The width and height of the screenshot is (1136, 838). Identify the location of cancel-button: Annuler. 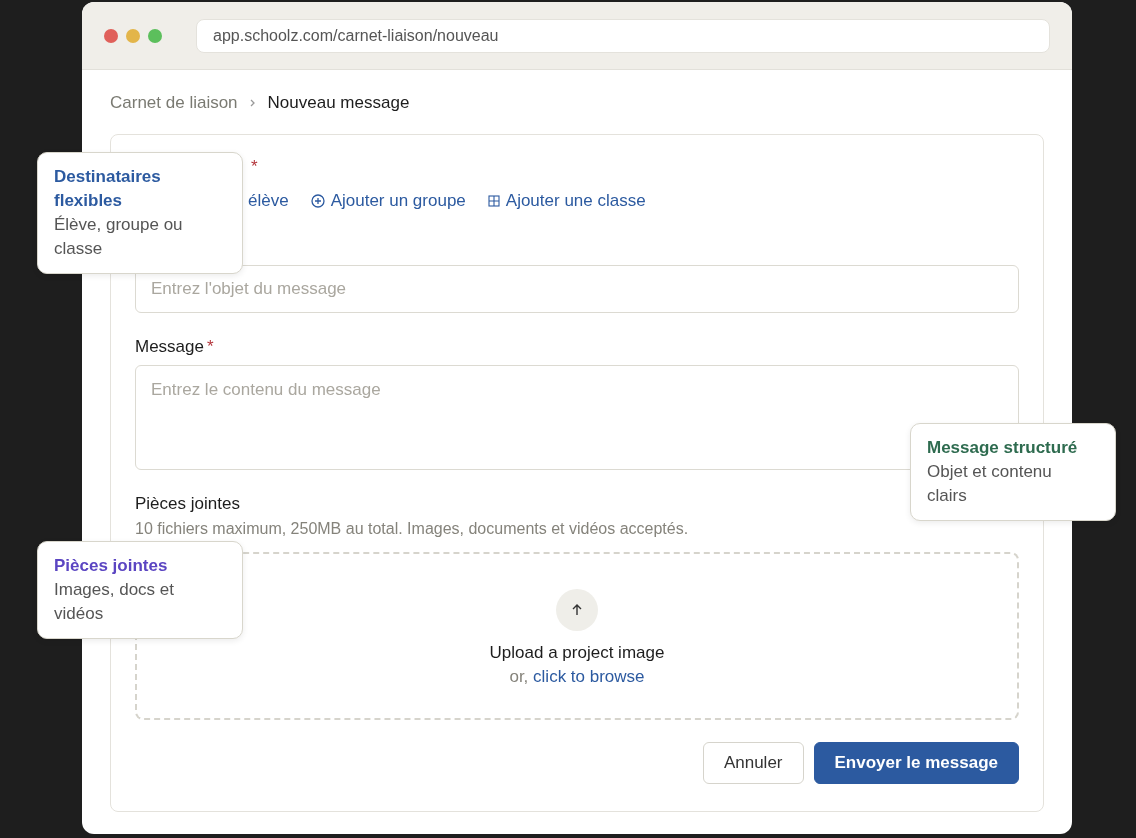
(753, 763).